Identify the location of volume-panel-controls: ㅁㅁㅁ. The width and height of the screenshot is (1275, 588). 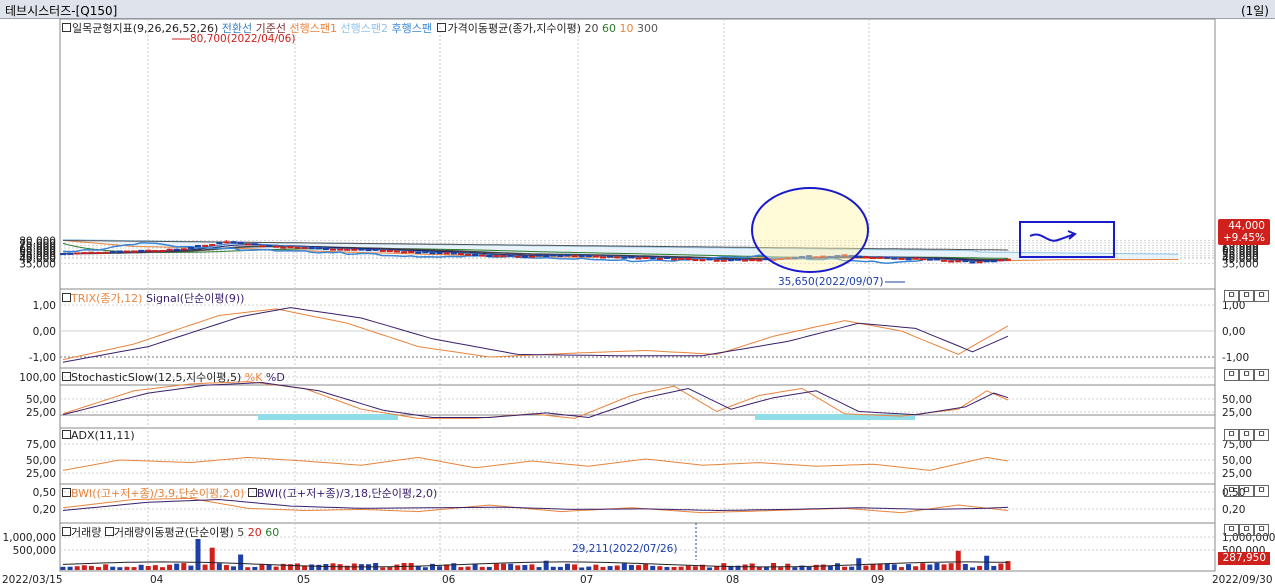
(1246, 530).